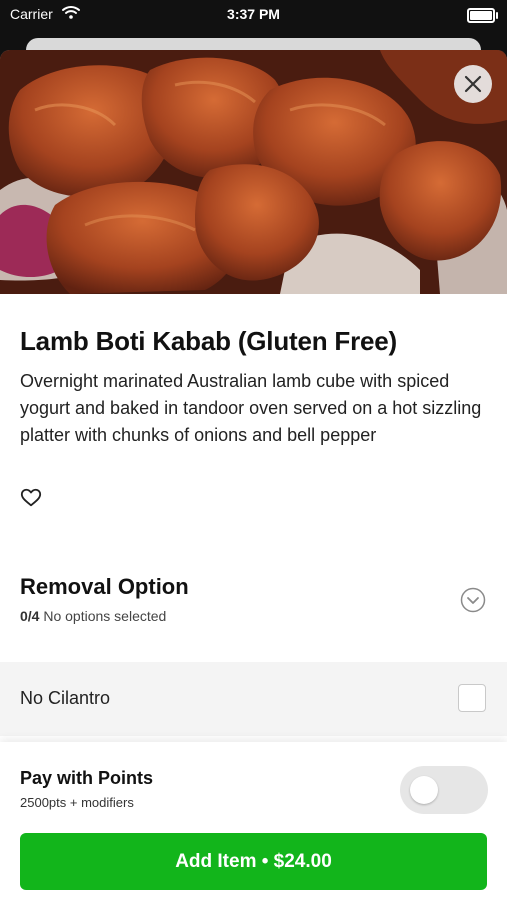 This screenshot has width=507, height=900. I want to click on heart-icon, so click(31, 497).